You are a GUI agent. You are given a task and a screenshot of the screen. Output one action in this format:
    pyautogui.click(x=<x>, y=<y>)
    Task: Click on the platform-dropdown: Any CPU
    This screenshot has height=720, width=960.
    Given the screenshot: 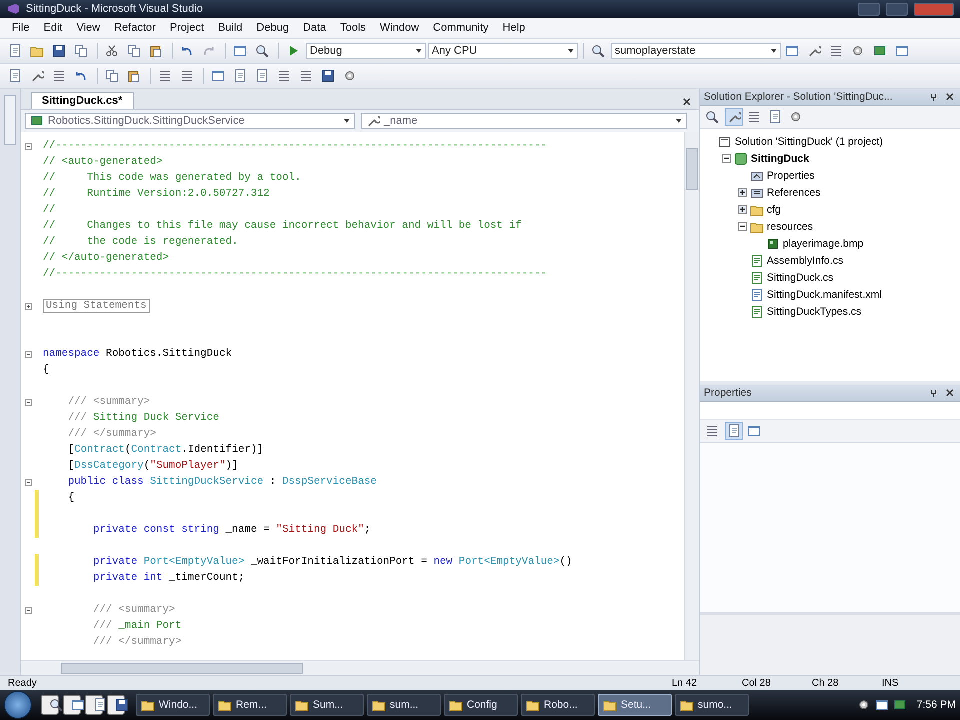 What is the action you would take?
    pyautogui.click(x=503, y=51)
    